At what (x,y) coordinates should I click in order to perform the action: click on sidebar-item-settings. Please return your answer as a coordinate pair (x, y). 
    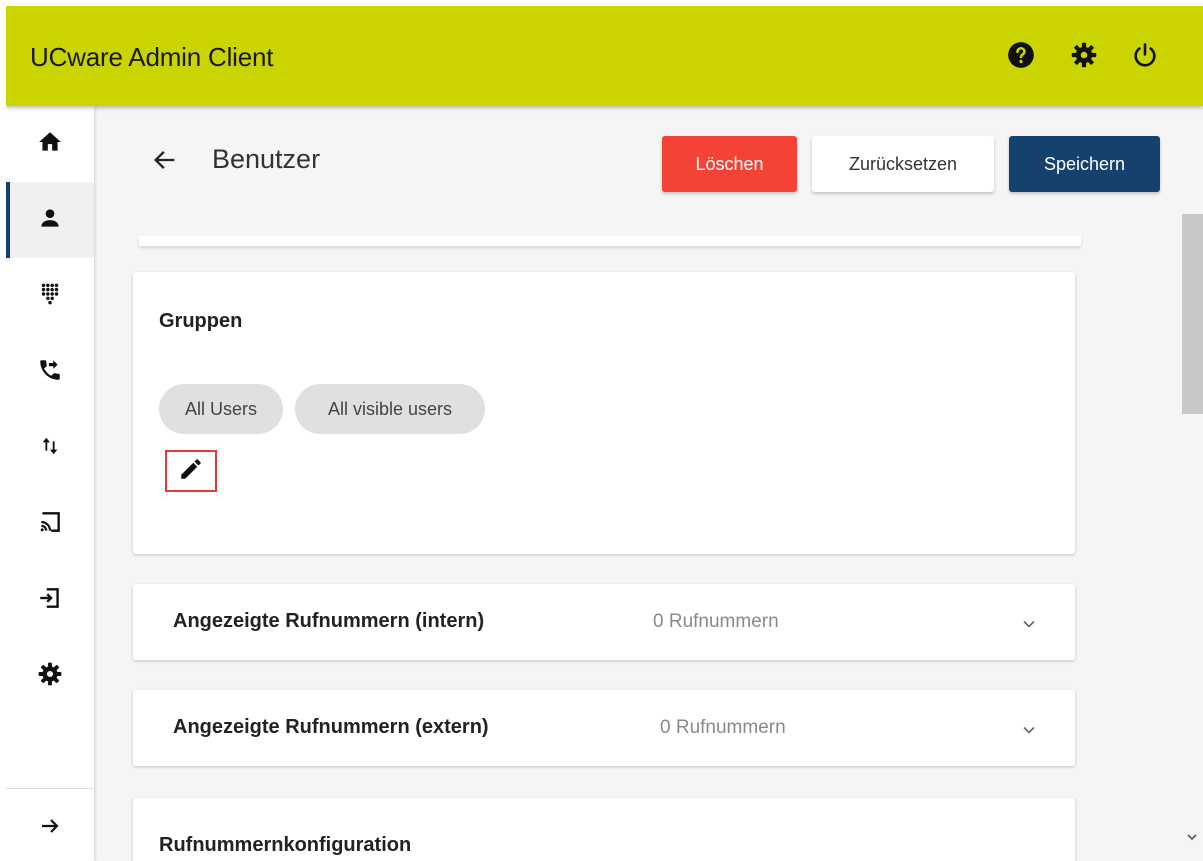
    Looking at the image, I should click on (50, 676).